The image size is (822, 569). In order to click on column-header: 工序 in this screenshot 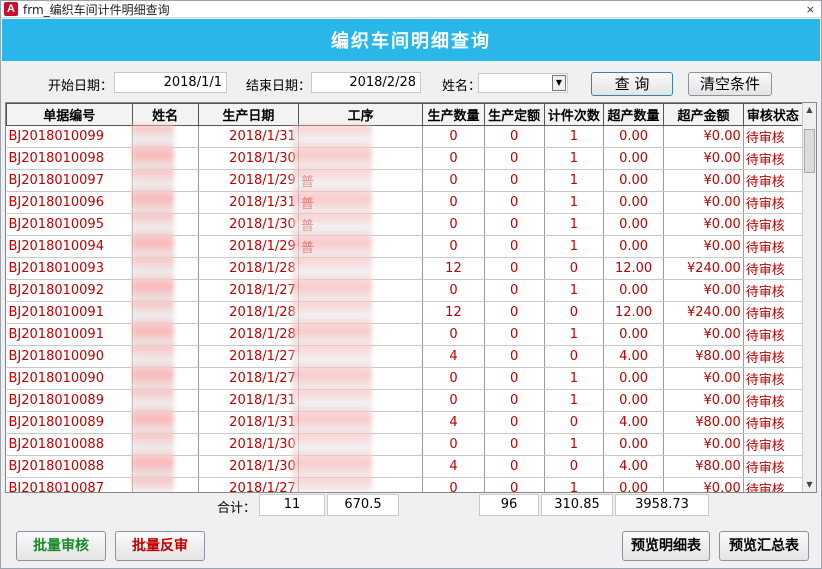, I will do `click(360, 114)`.